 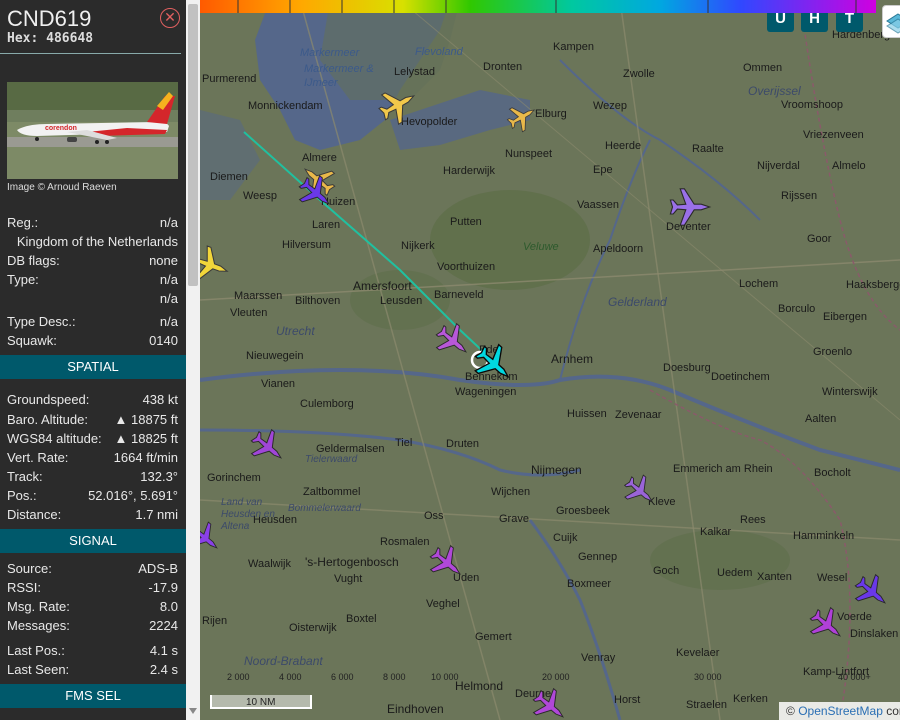 I want to click on place-label: Zaltbommel, so click(x=332, y=492).